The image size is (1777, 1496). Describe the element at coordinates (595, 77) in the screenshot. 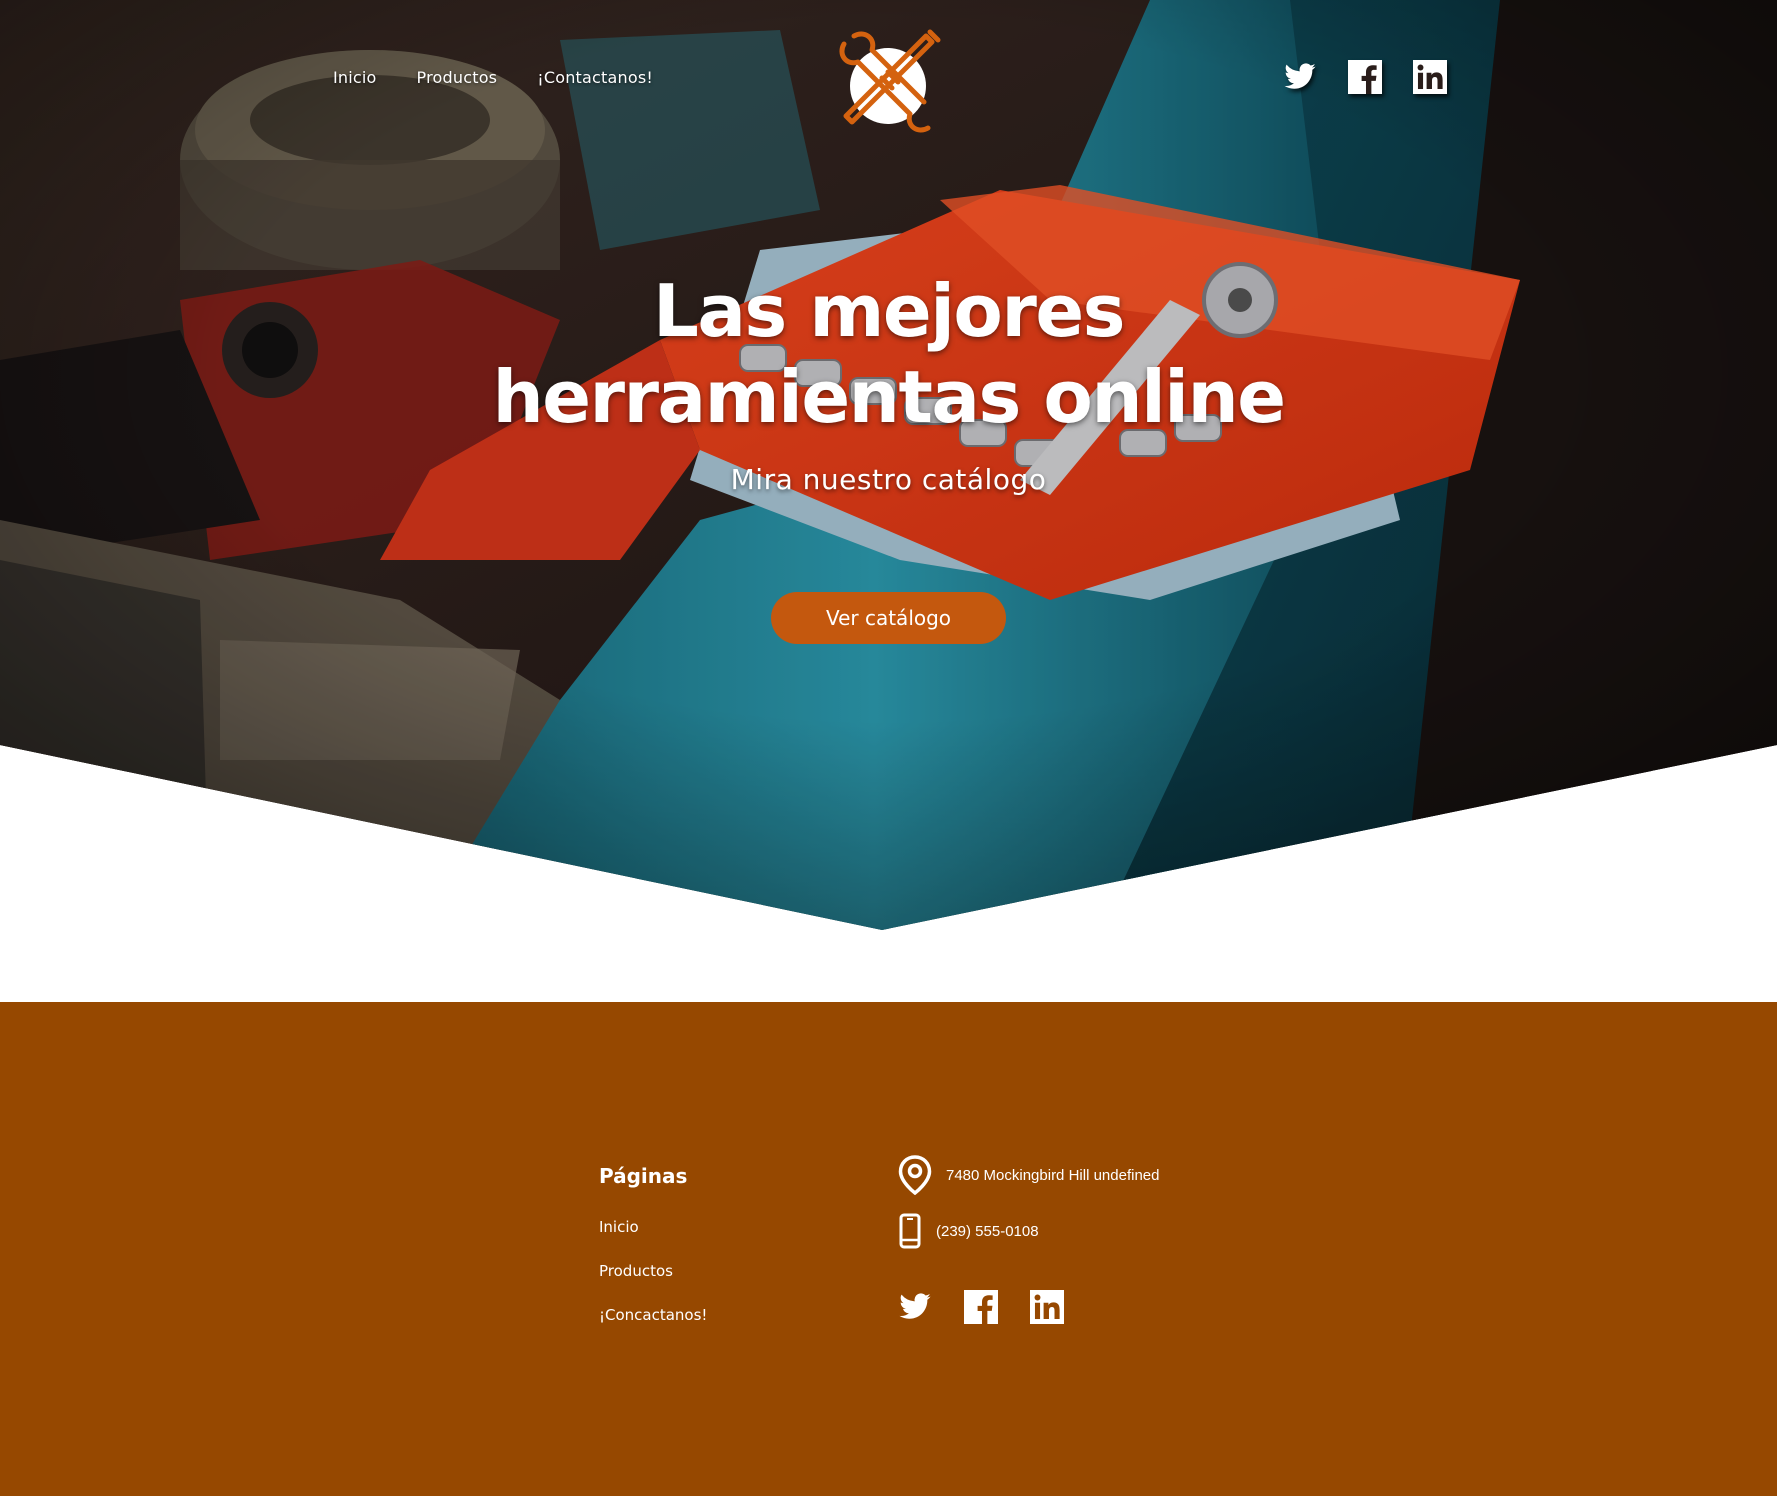

I see `nav-link-contactanos: ¡Contactanos!` at that location.